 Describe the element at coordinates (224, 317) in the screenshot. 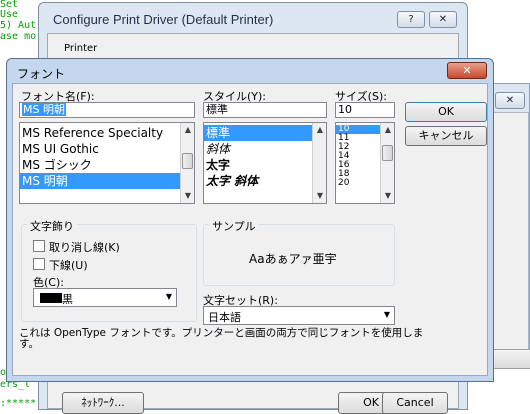

I see `charset-value: 日本語` at that location.